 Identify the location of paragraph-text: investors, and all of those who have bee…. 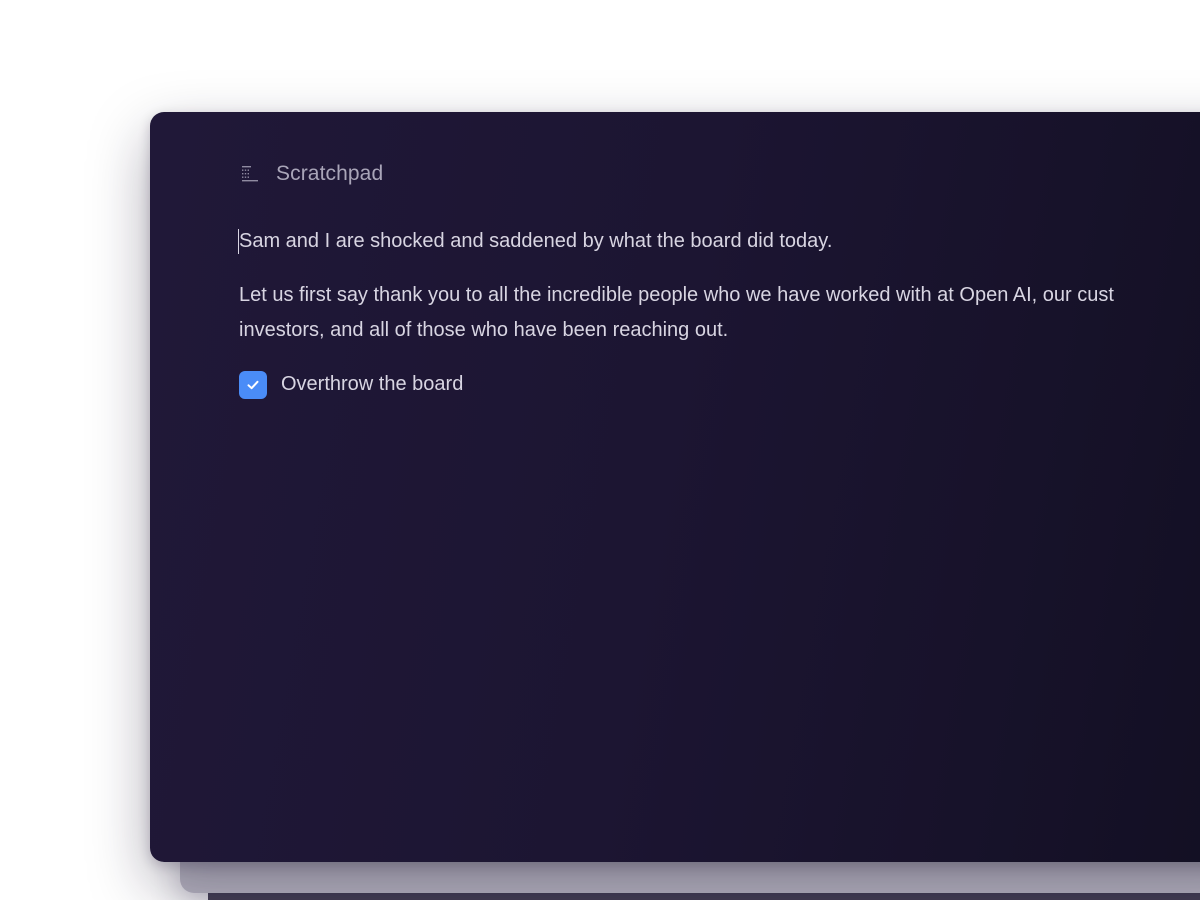
(484, 330).